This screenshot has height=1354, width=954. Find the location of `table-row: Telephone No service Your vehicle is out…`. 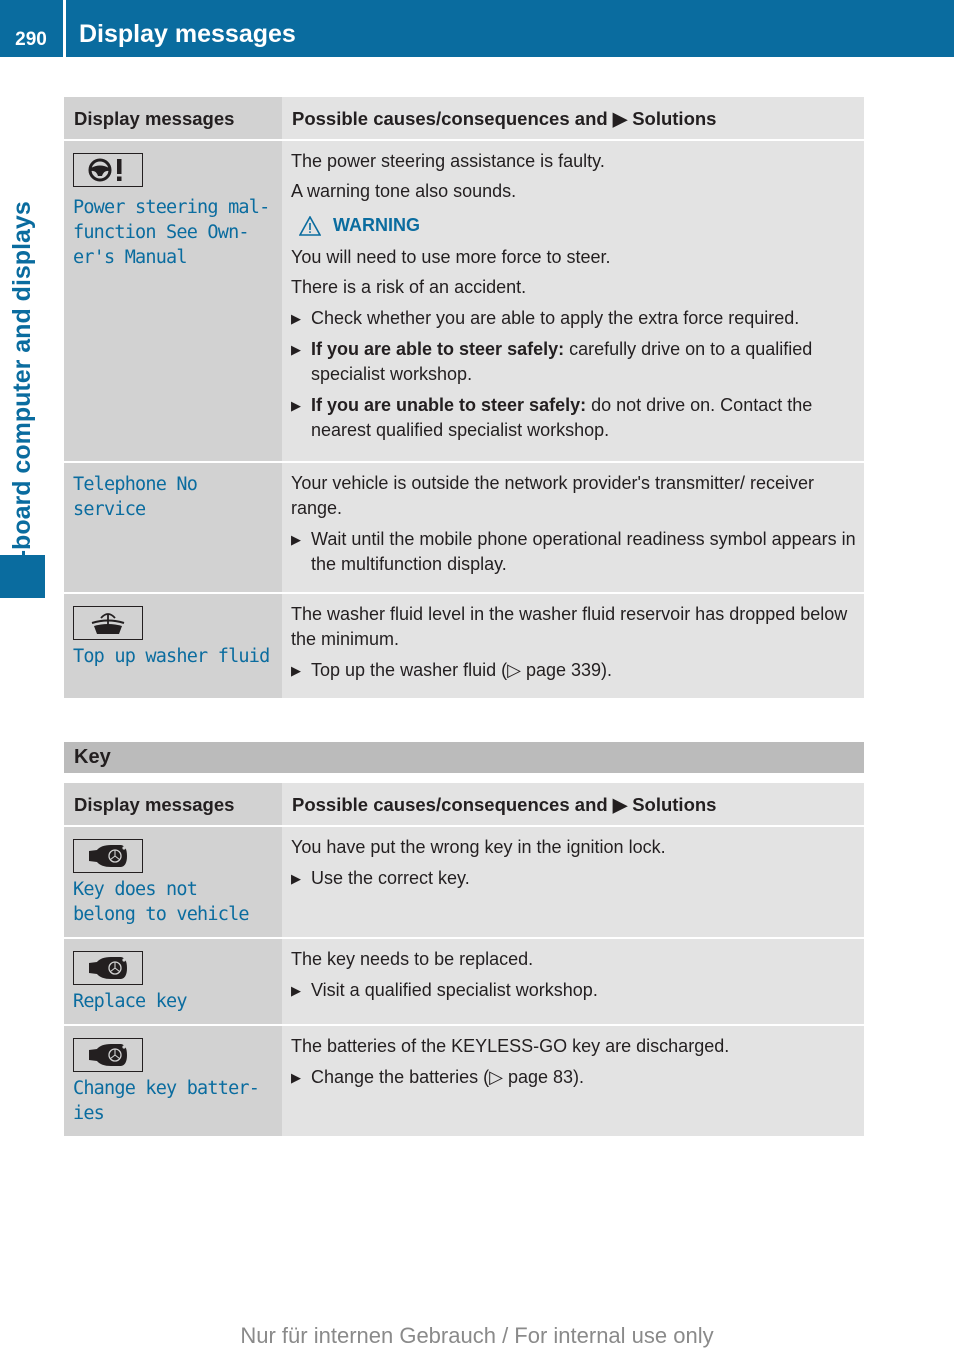

table-row: Telephone No service Your vehicle is out… is located at coordinates (464, 527).